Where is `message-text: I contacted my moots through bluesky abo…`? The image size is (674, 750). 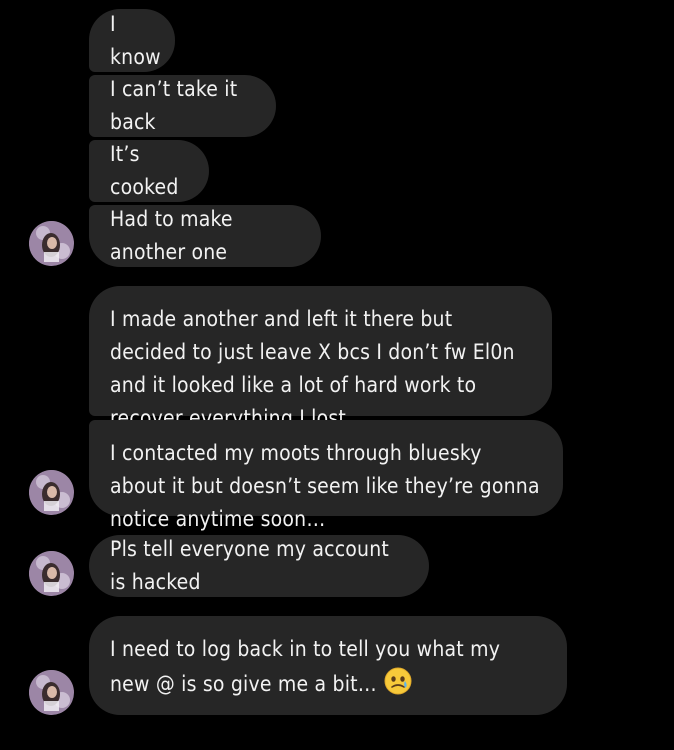
message-text: I contacted my moots through bluesky abo… is located at coordinates (325, 486).